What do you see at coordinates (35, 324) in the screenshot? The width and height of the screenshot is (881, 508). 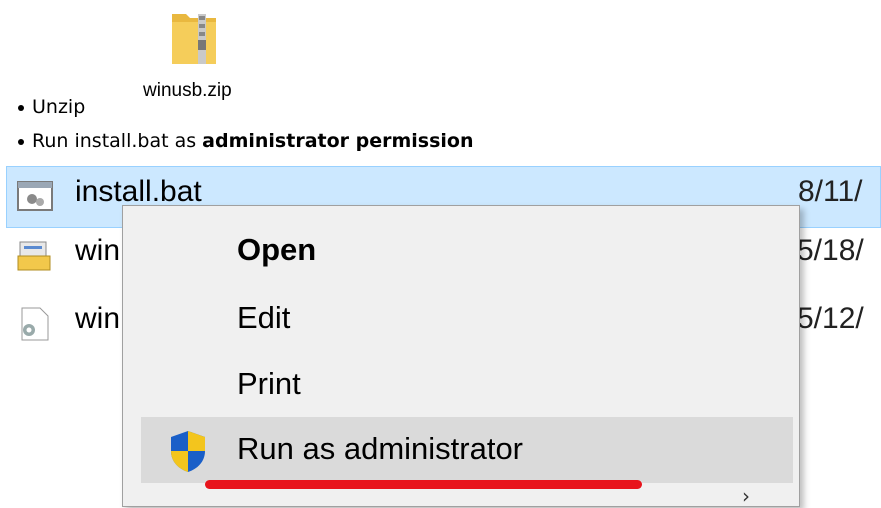 I see `settings-file-icon` at bounding box center [35, 324].